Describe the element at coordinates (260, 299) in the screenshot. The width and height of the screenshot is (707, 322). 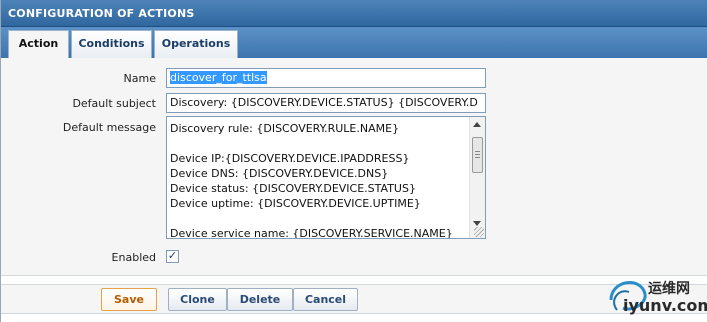
I see `delete-button: Delete` at that location.